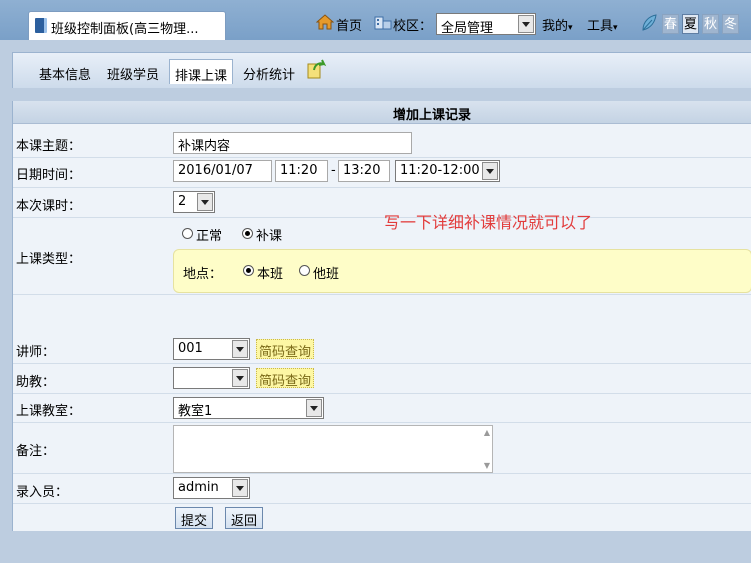  What do you see at coordinates (211, 378) in the screenshot?
I see `assistant-select` at bounding box center [211, 378].